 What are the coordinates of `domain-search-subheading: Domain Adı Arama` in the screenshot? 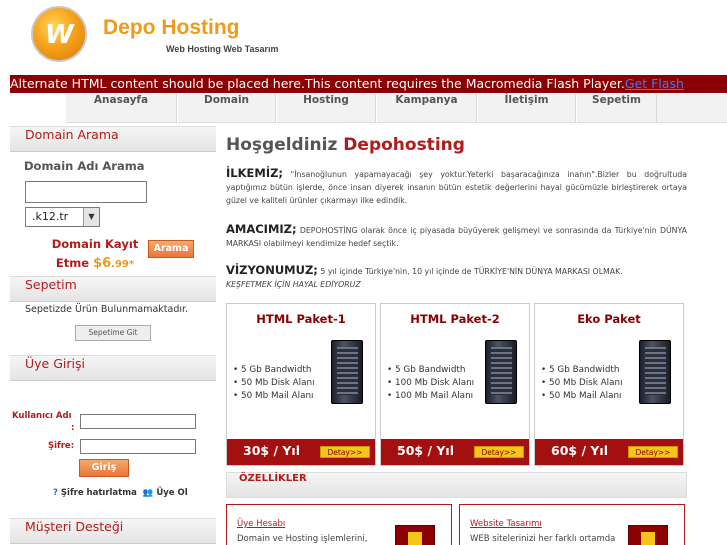 It's located at (84, 166).